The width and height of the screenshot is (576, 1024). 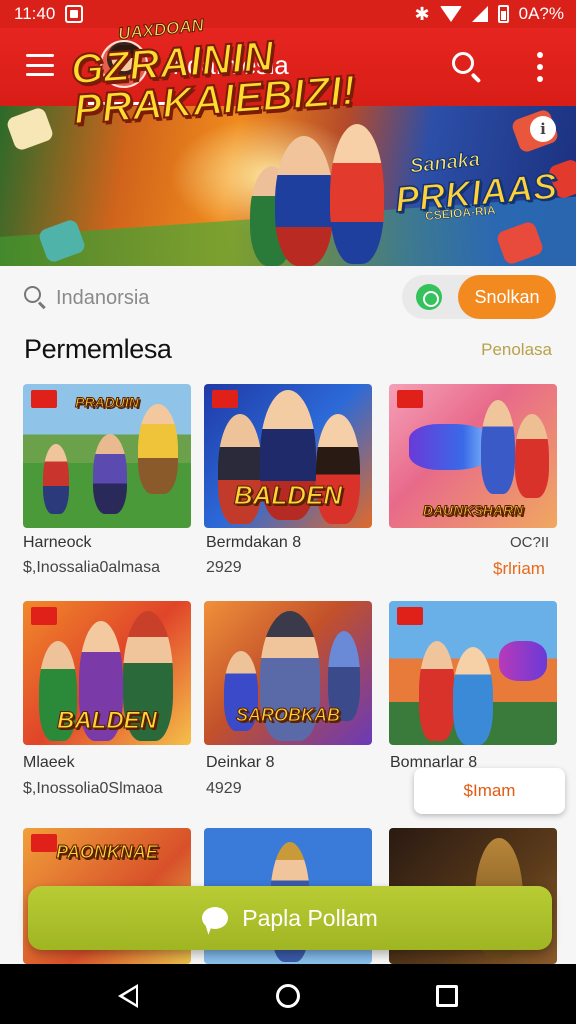 What do you see at coordinates (224, 567) in the screenshot?
I see `game-meta: 2929` at bounding box center [224, 567].